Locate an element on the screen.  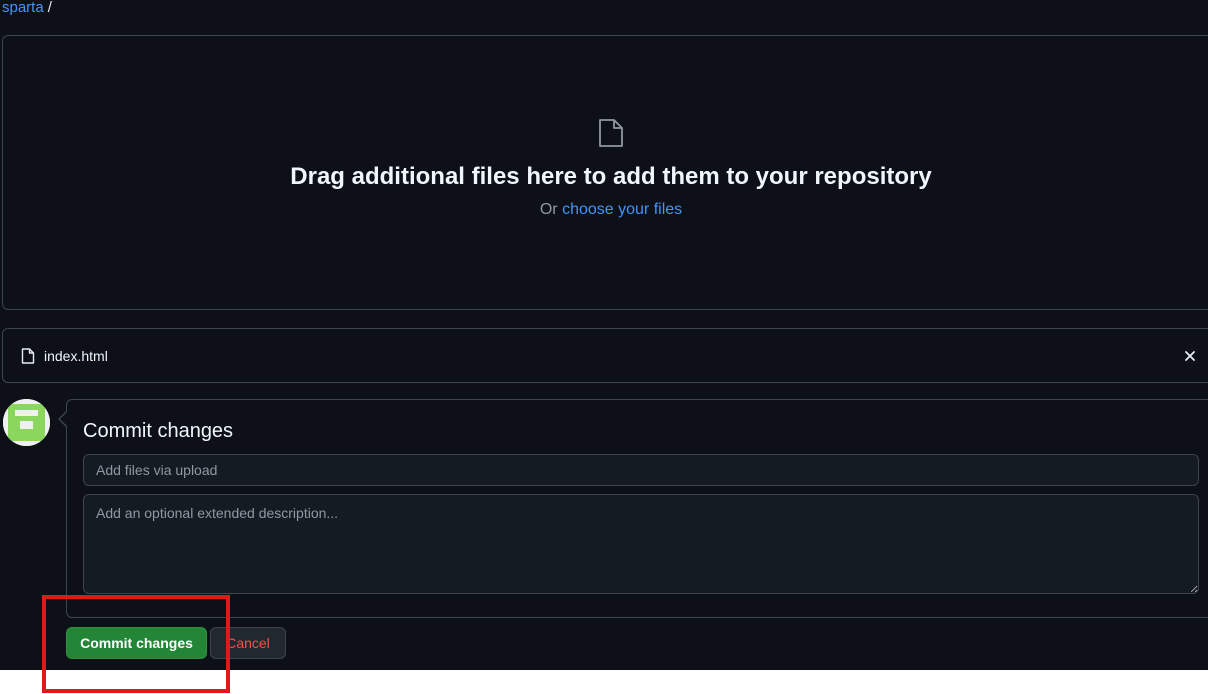
close-icon is located at coordinates (1190, 356).